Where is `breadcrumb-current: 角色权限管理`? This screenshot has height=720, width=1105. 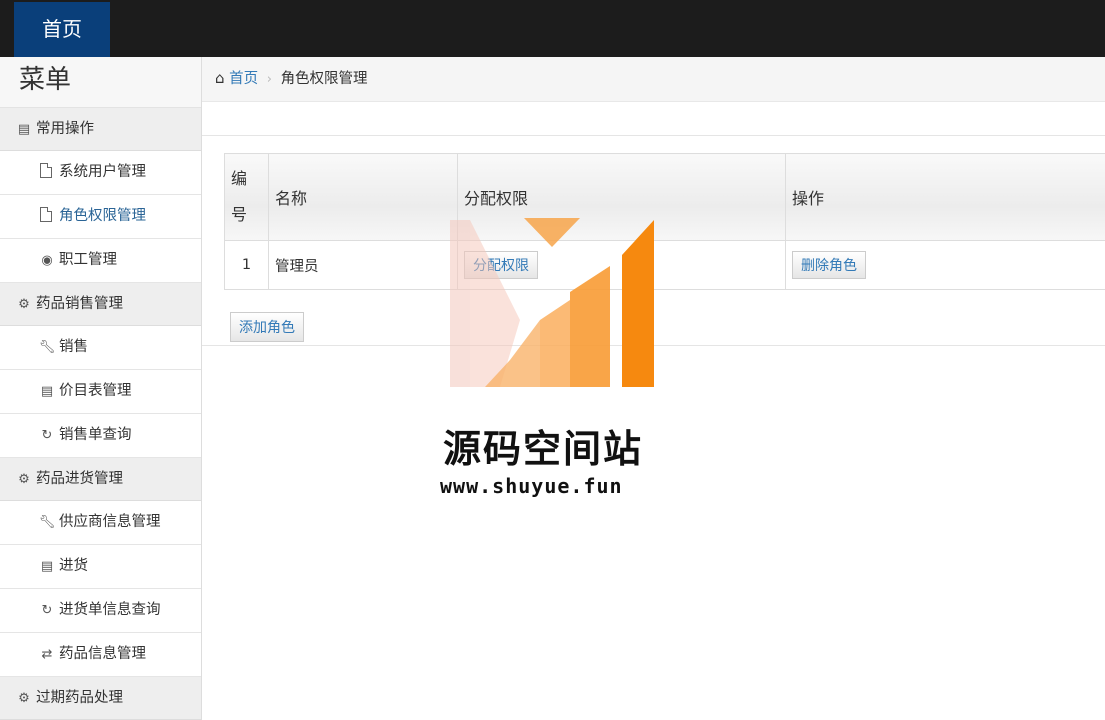
breadcrumb-current: 角色权限管理 is located at coordinates (324, 79).